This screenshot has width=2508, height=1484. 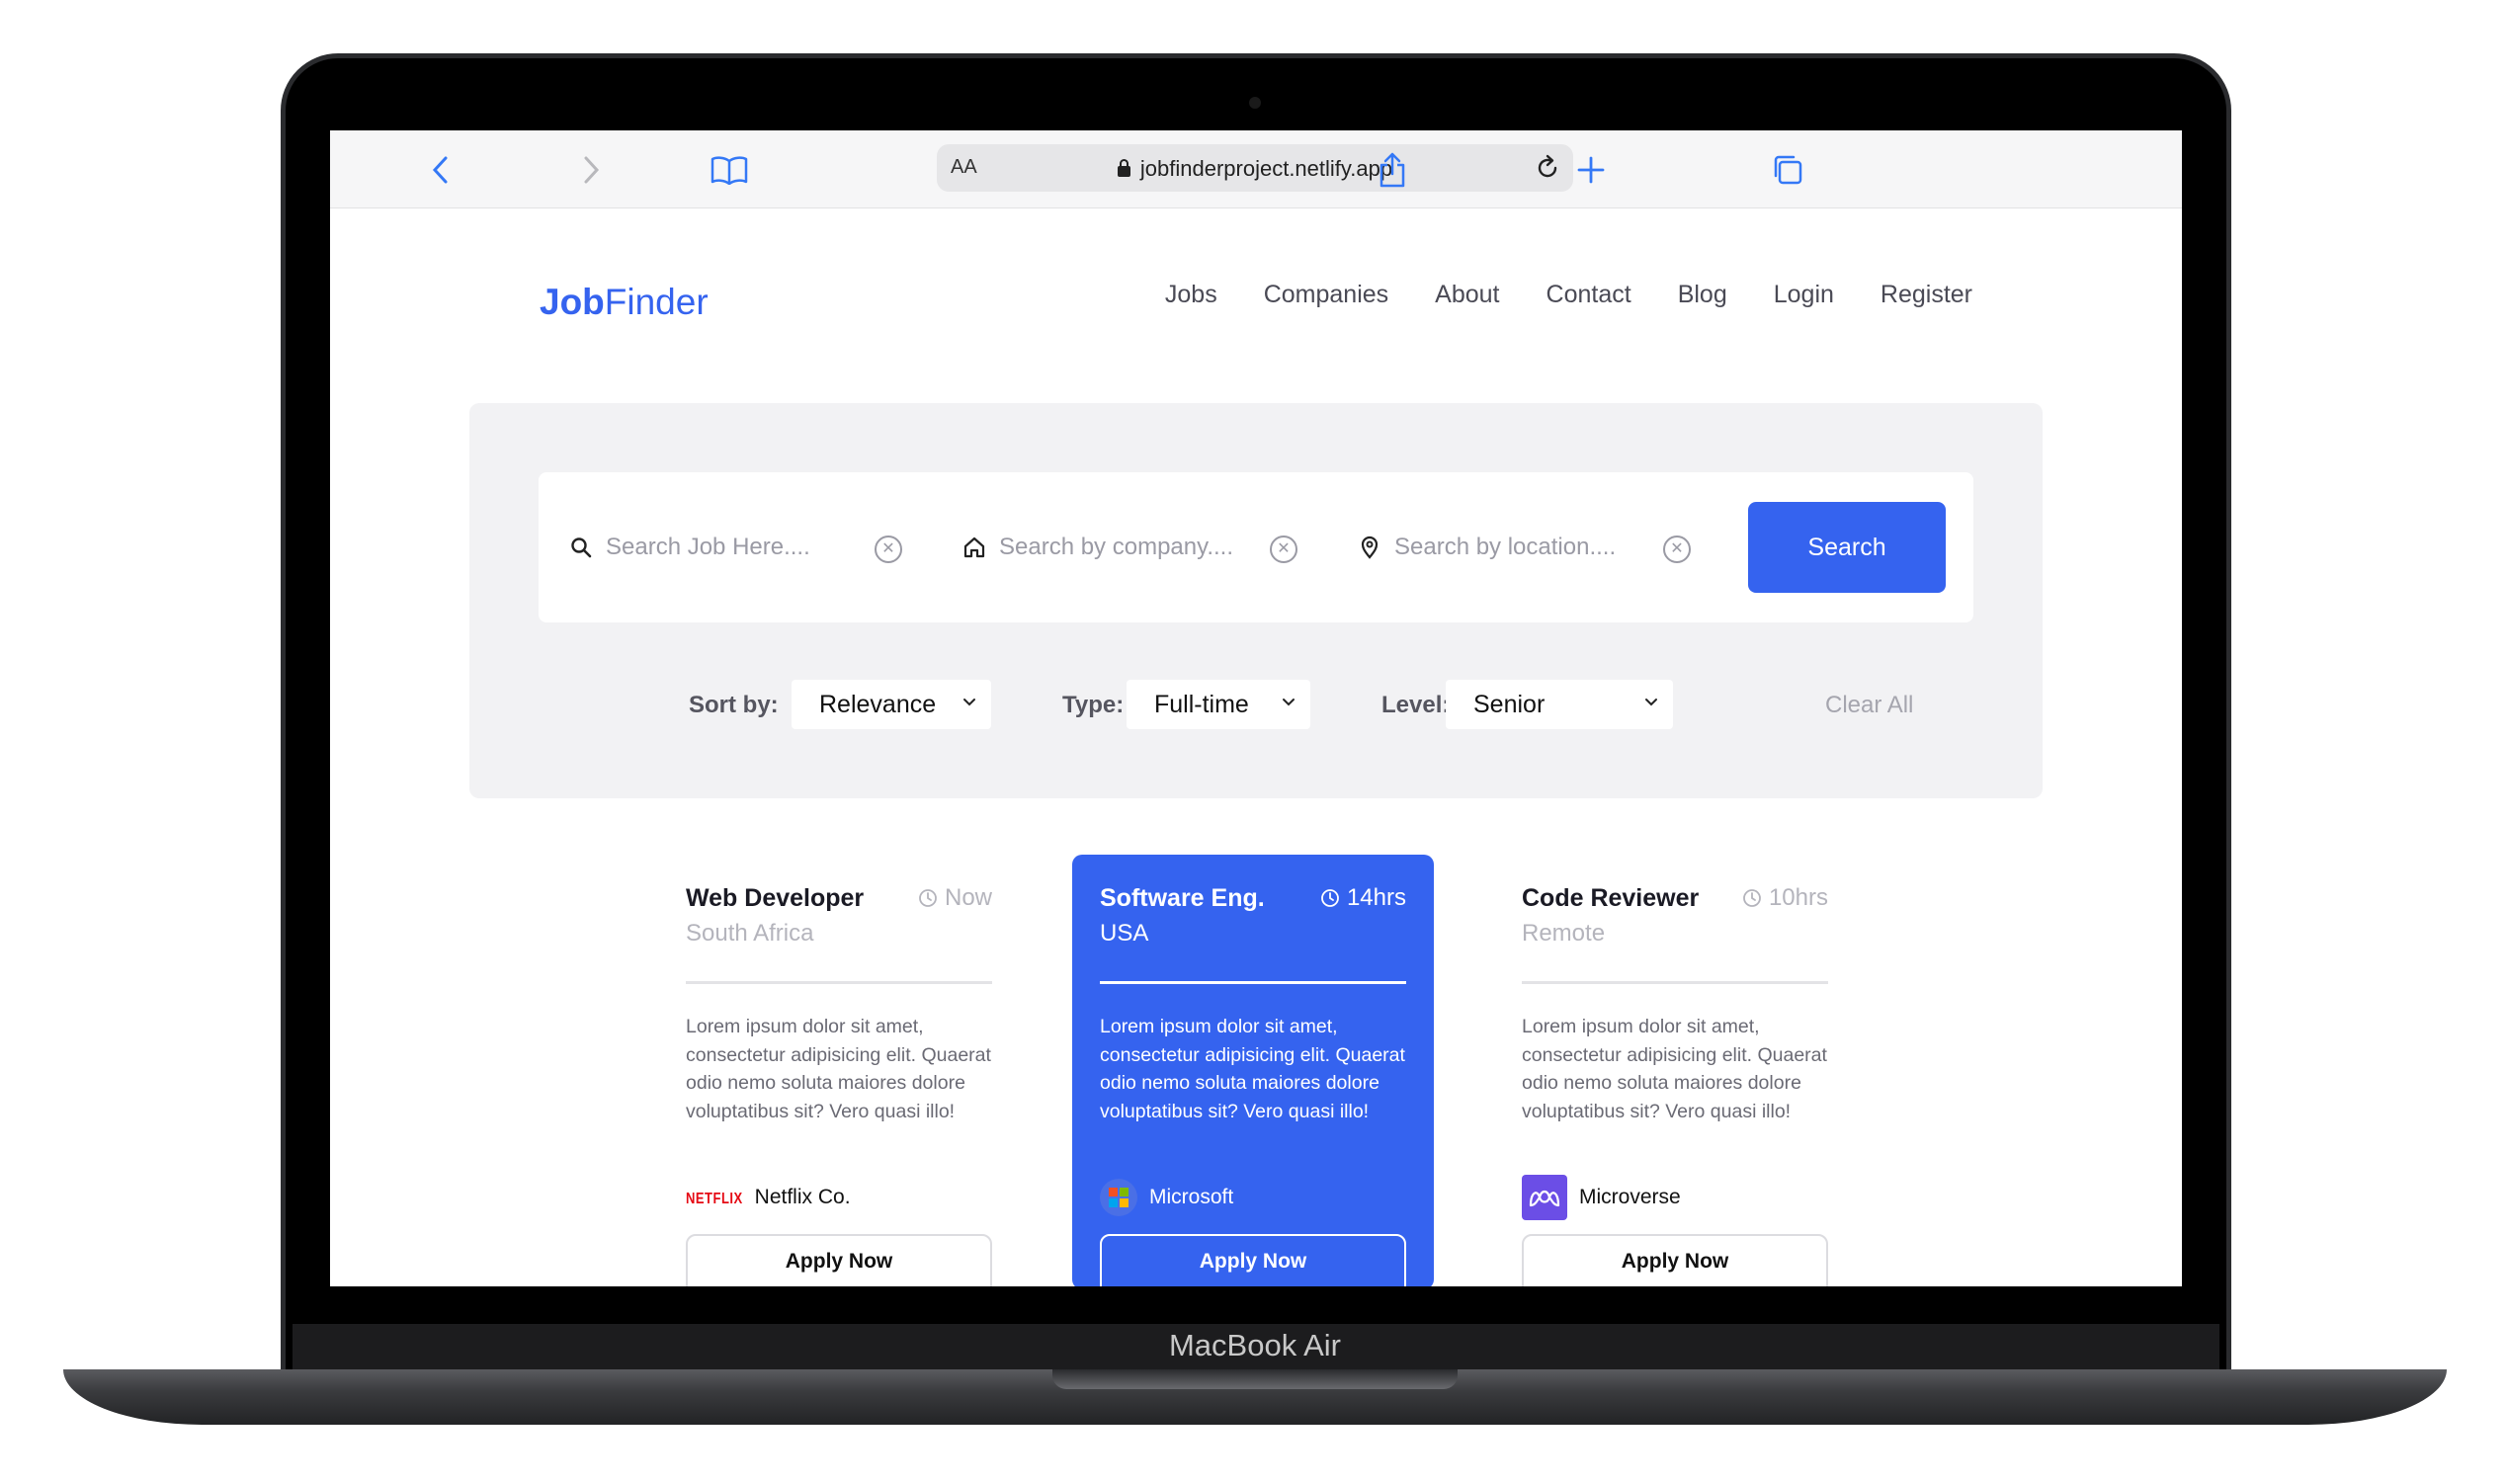 I want to click on nav-jobs: Jobs, so click(x=1191, y=295).